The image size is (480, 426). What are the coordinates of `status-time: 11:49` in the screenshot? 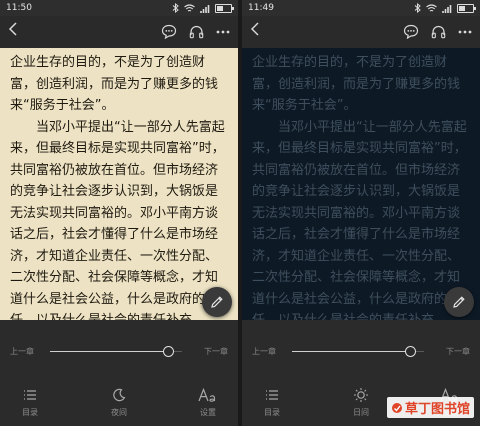 It's located at (261, 8).